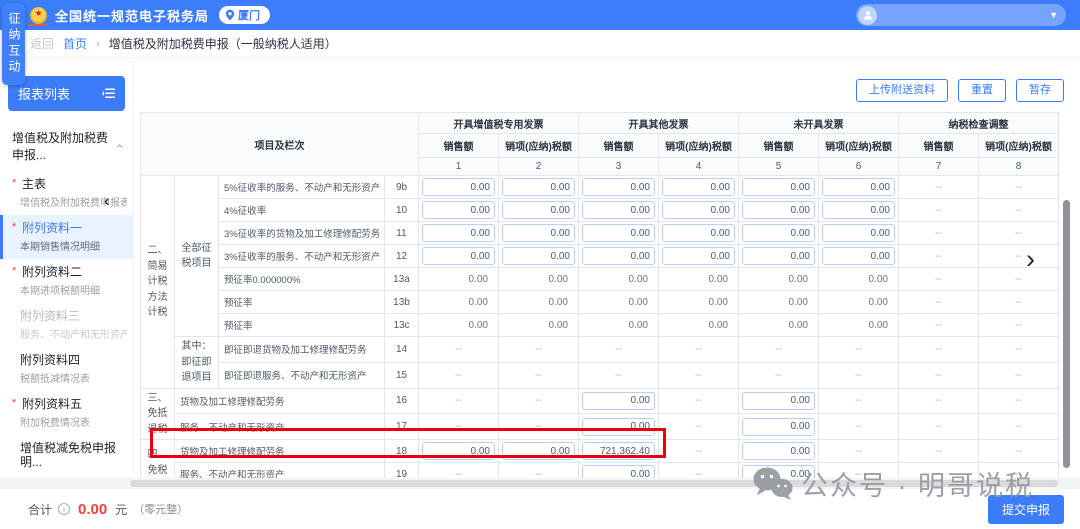 The image size is (1080, 529). What do you see at coordinates (245, 15) in the screenshot?
I see `location-badge: 厦门` at bounding box center [245, 15].